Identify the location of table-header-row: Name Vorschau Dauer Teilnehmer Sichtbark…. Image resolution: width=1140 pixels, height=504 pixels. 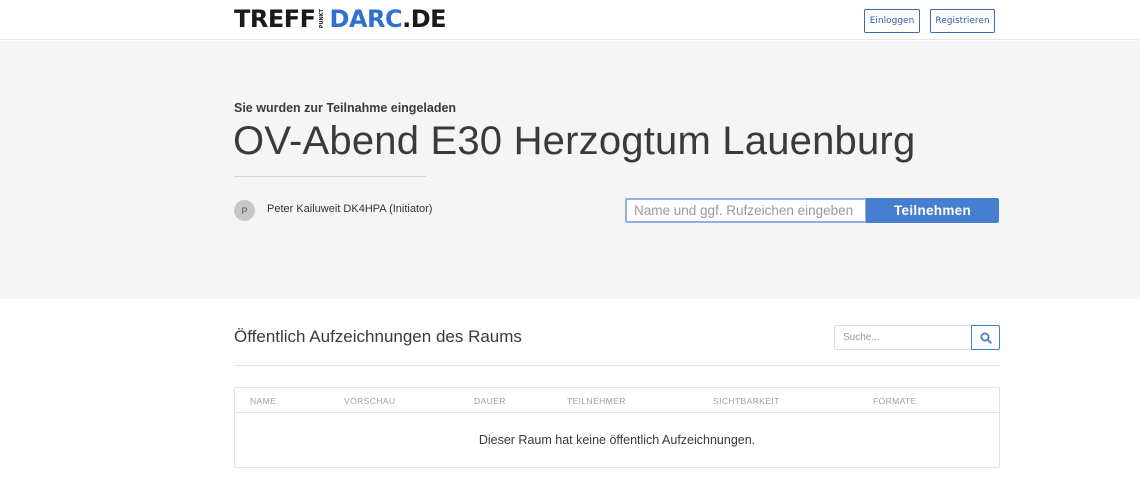
(617, 400).